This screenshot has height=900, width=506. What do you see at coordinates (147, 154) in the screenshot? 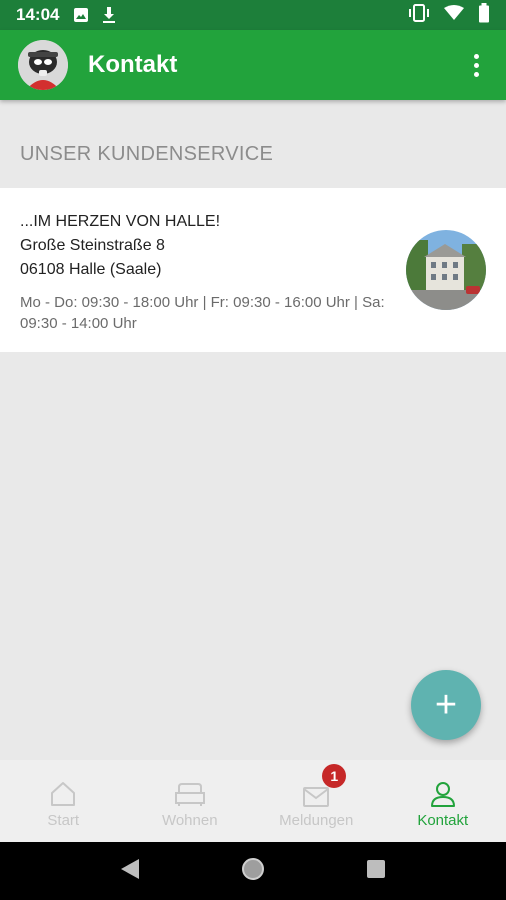
I see `section-header: UNSER KUNDENSERVICE` at bounding box center [147, 154].